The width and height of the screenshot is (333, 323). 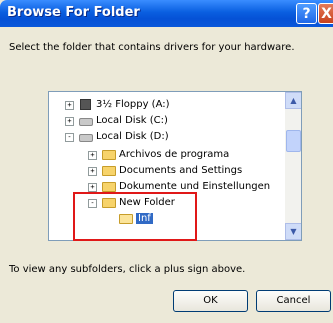 What do you see at coordinates (293, 231) in the screenshot?
I see `scroll-down-arrow-icon: ▼` at bounding box center [293, 231].